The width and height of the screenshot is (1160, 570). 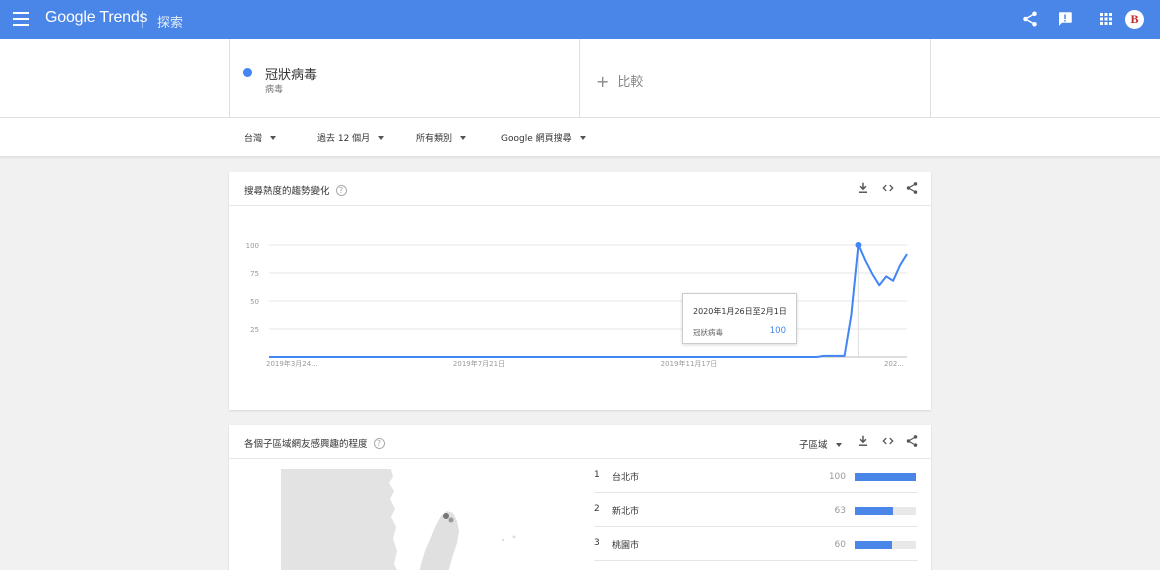 What do you see at coordinates (580, 19) in the screenshot?
I see `top-app-bar: Google Trends 探索 B` at bounding box center [580, 19].